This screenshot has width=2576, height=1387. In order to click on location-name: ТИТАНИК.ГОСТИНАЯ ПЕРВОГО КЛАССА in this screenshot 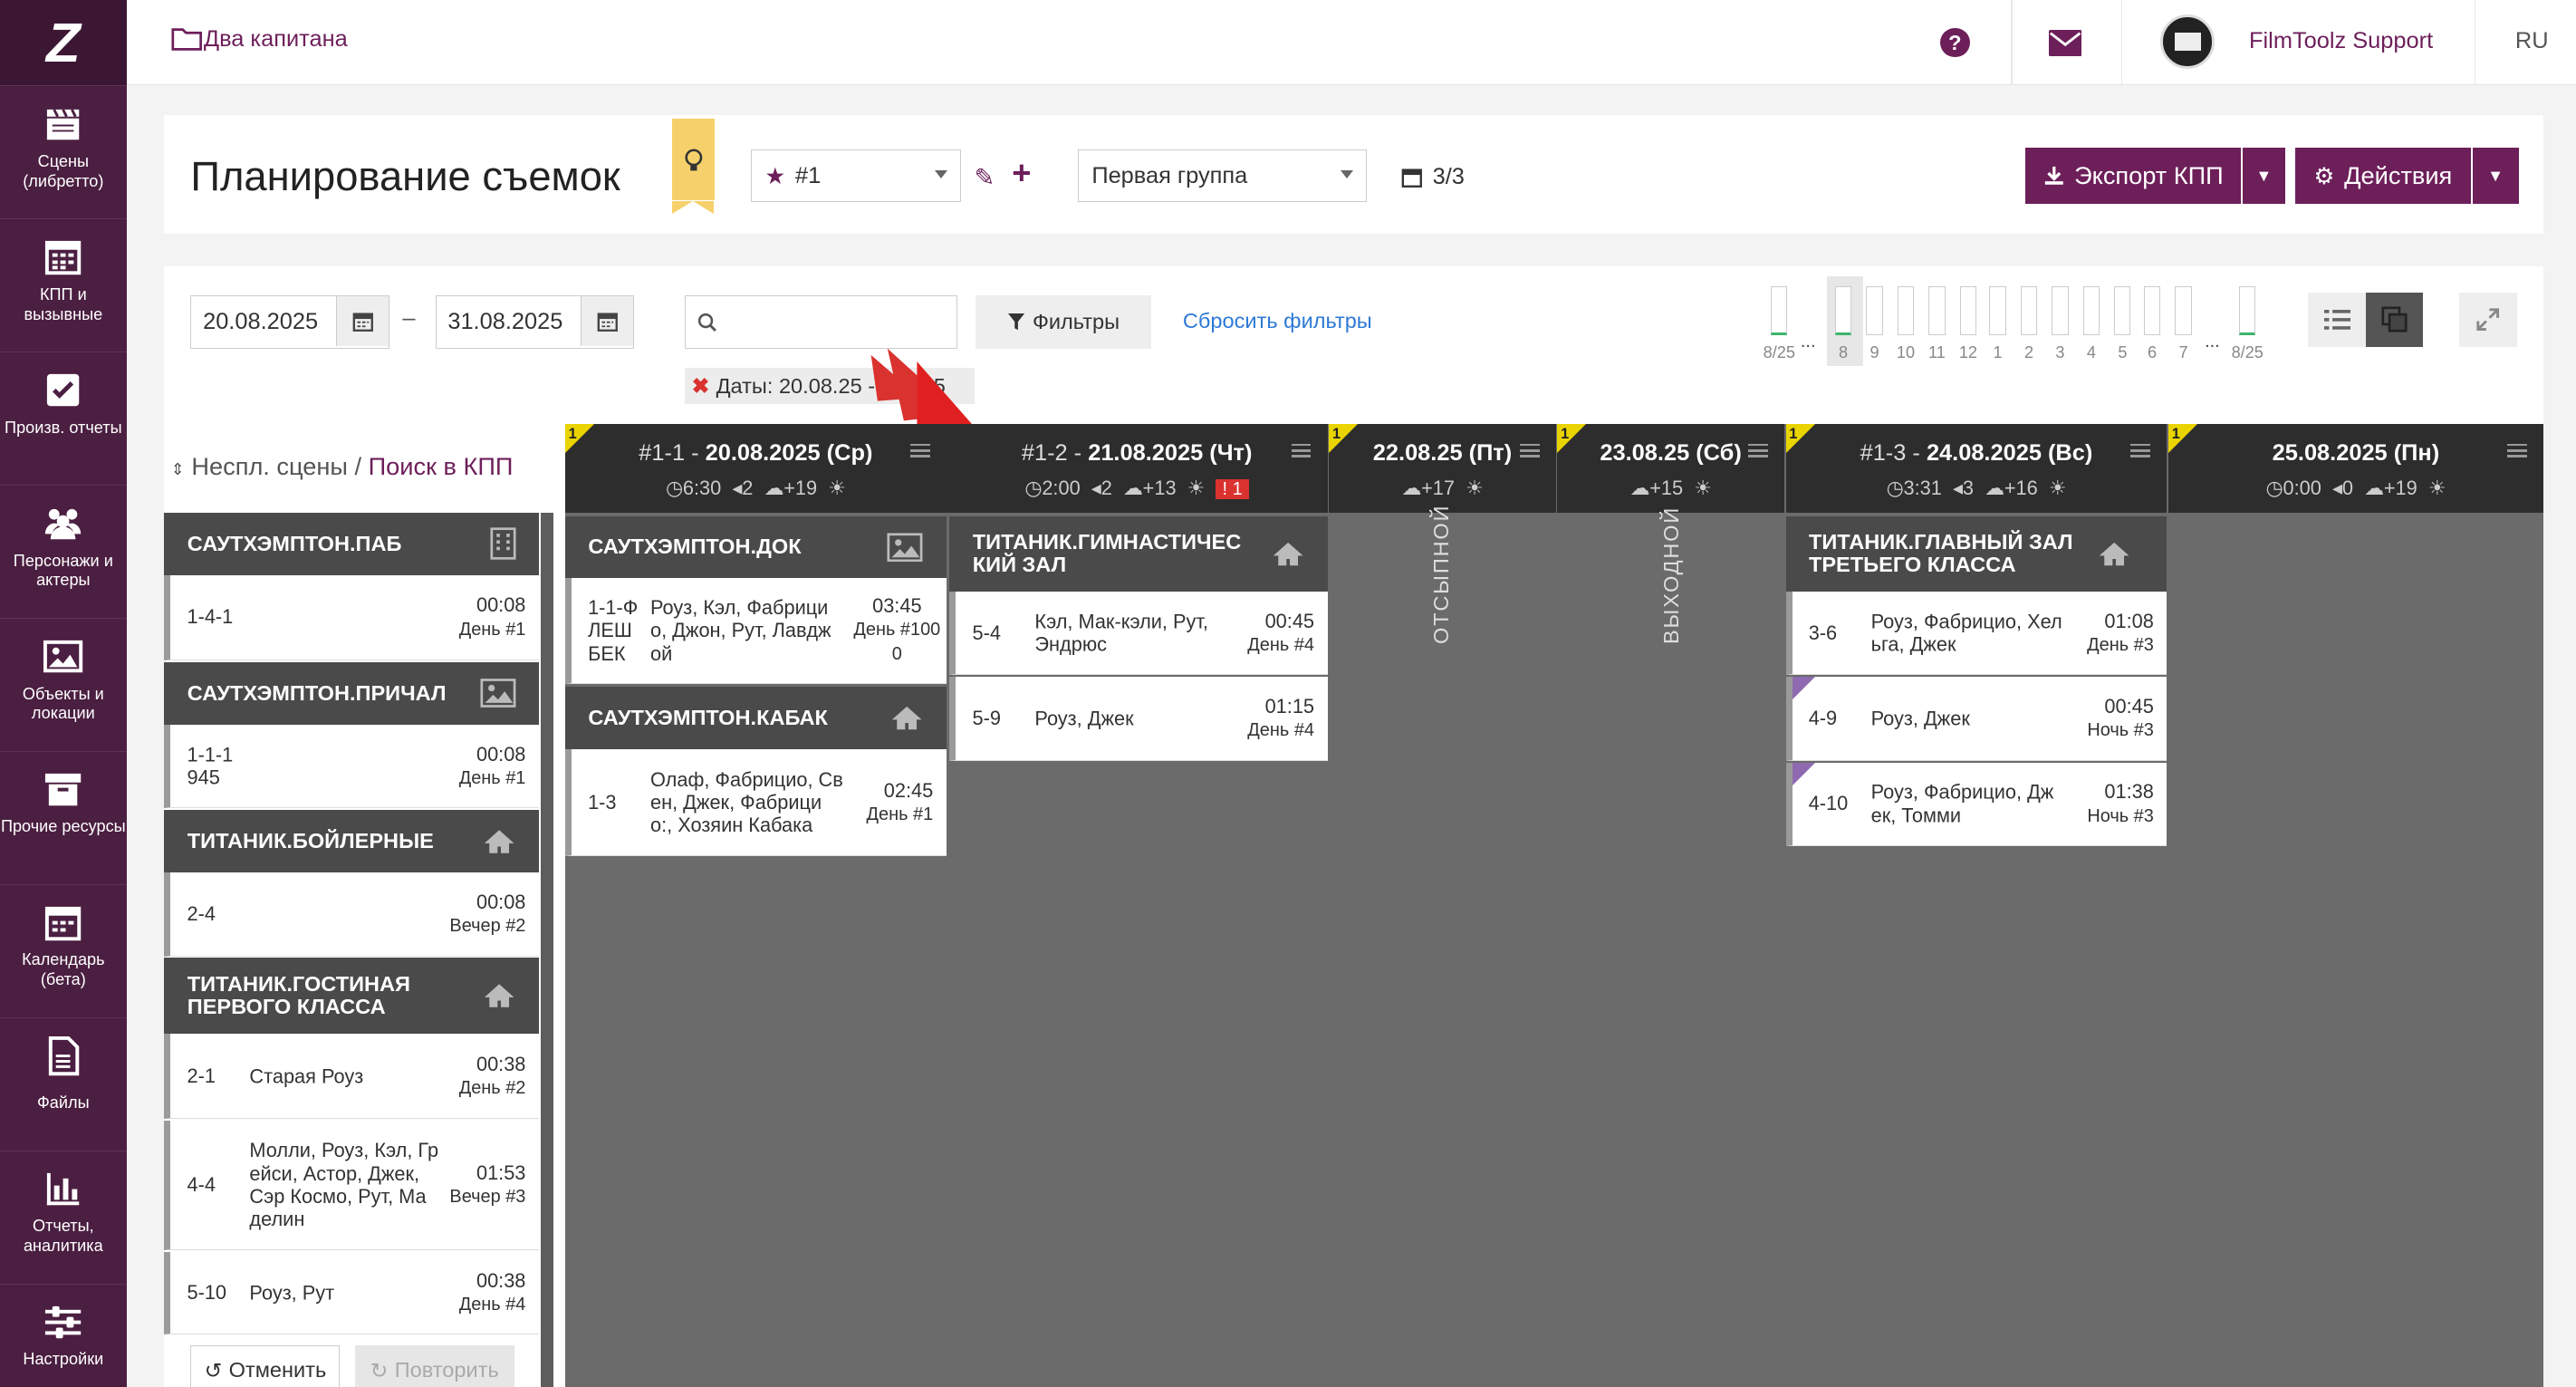, I will do `click(298, 995)`.